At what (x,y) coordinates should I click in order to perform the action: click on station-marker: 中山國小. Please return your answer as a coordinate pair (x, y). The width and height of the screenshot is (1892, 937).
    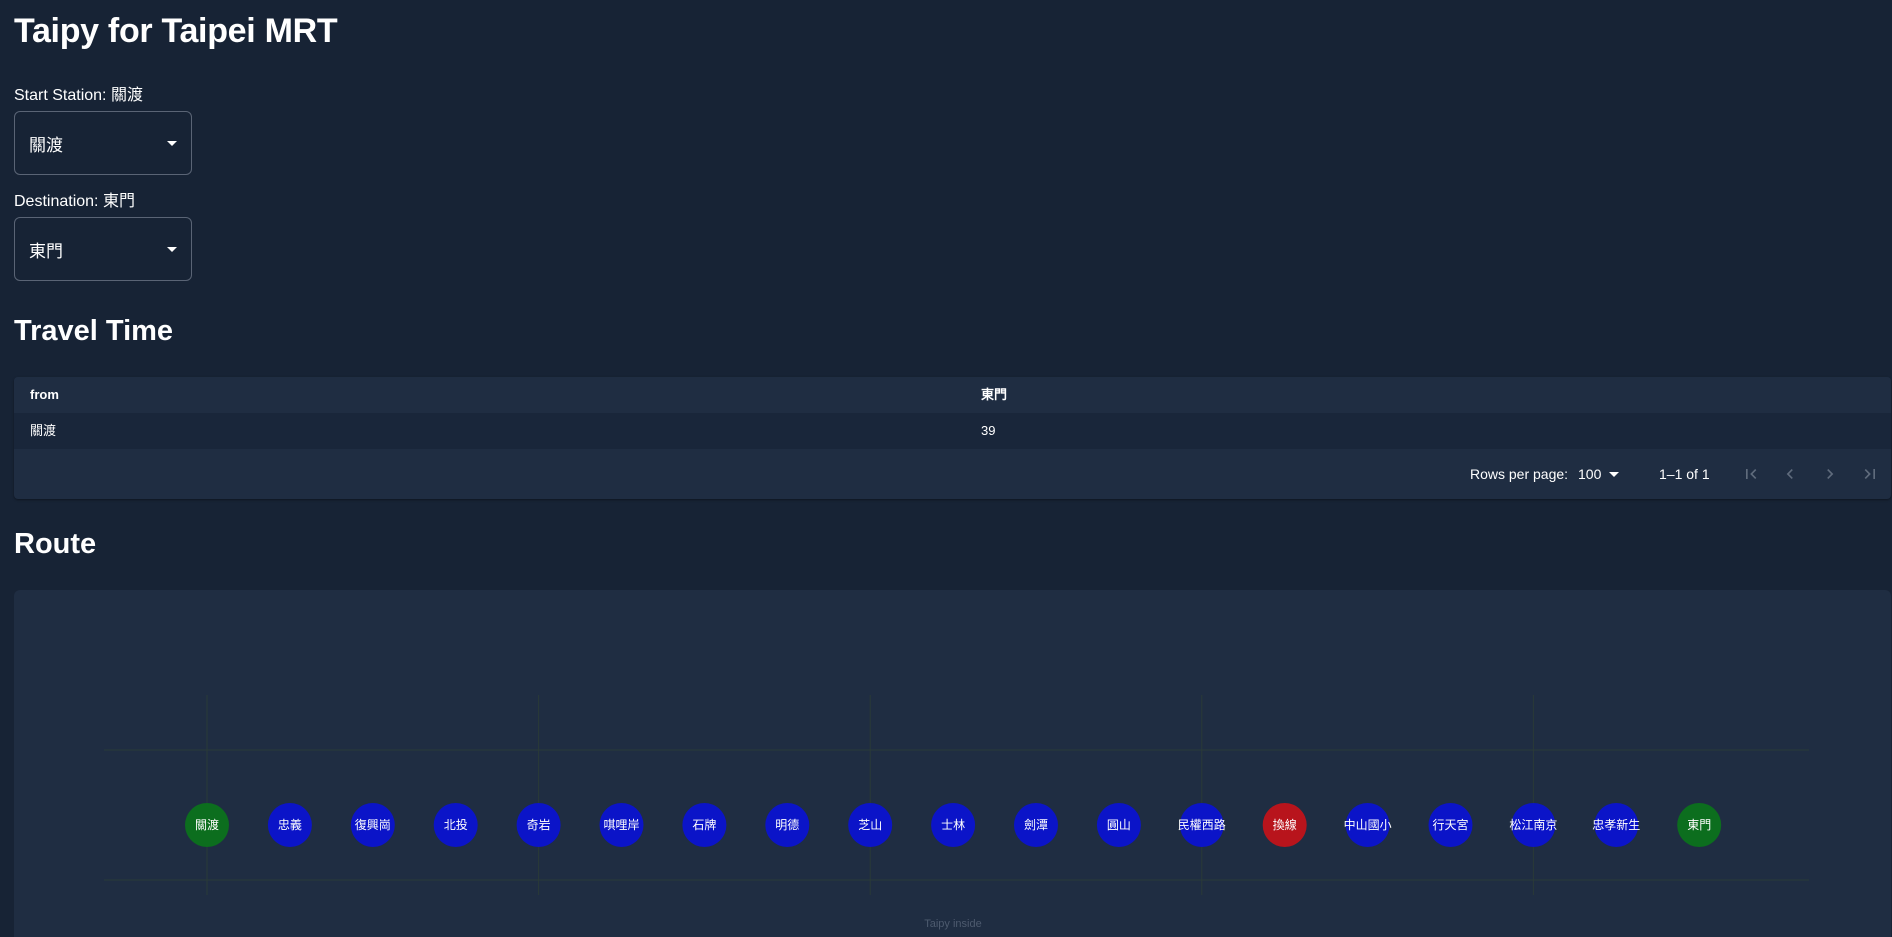
    Looking at the image, I should click on (1368, 825).